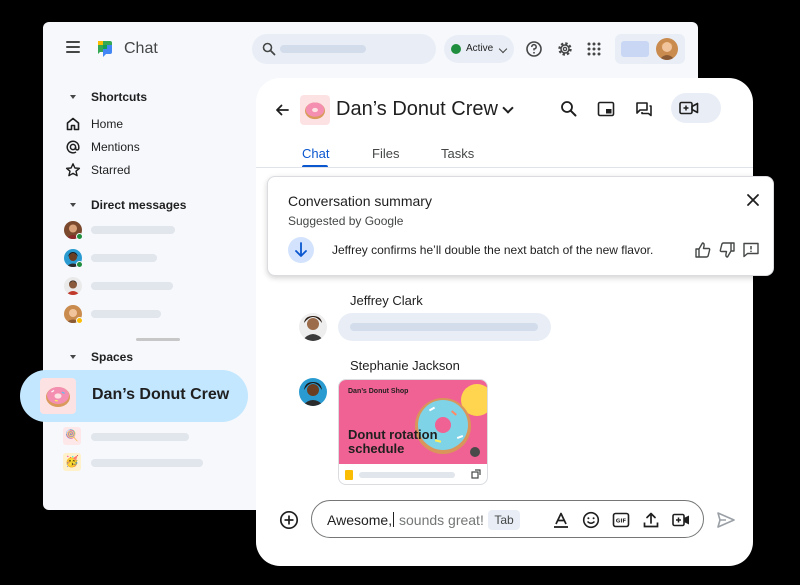 The height and width of the screenshot is (585, 800). I want to click on emoji-icon, so click(591, 520).